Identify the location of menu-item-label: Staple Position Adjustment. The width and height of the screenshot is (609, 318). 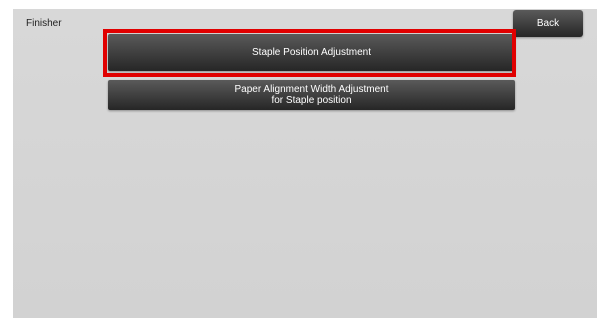
(311, 52).